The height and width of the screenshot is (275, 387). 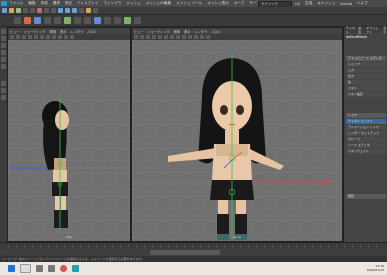 What do you see at coordinates (366, 151) in the screenshot?
I see `section-skin-weights: スキンウェイト` at bounding box center [366, 151].